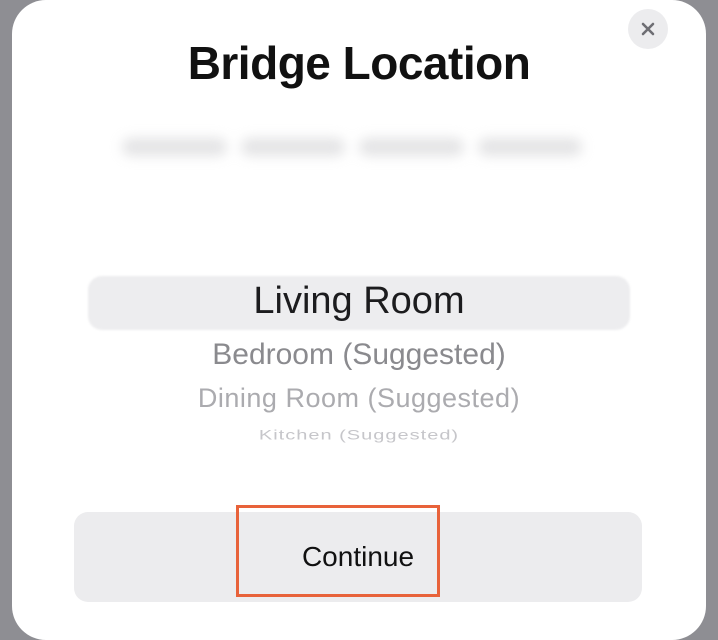 The width and height of the screenshot is (718, 640). Describe the element at coordinates (352, 147) in the screenshot. I see `blurred-description` at that location.